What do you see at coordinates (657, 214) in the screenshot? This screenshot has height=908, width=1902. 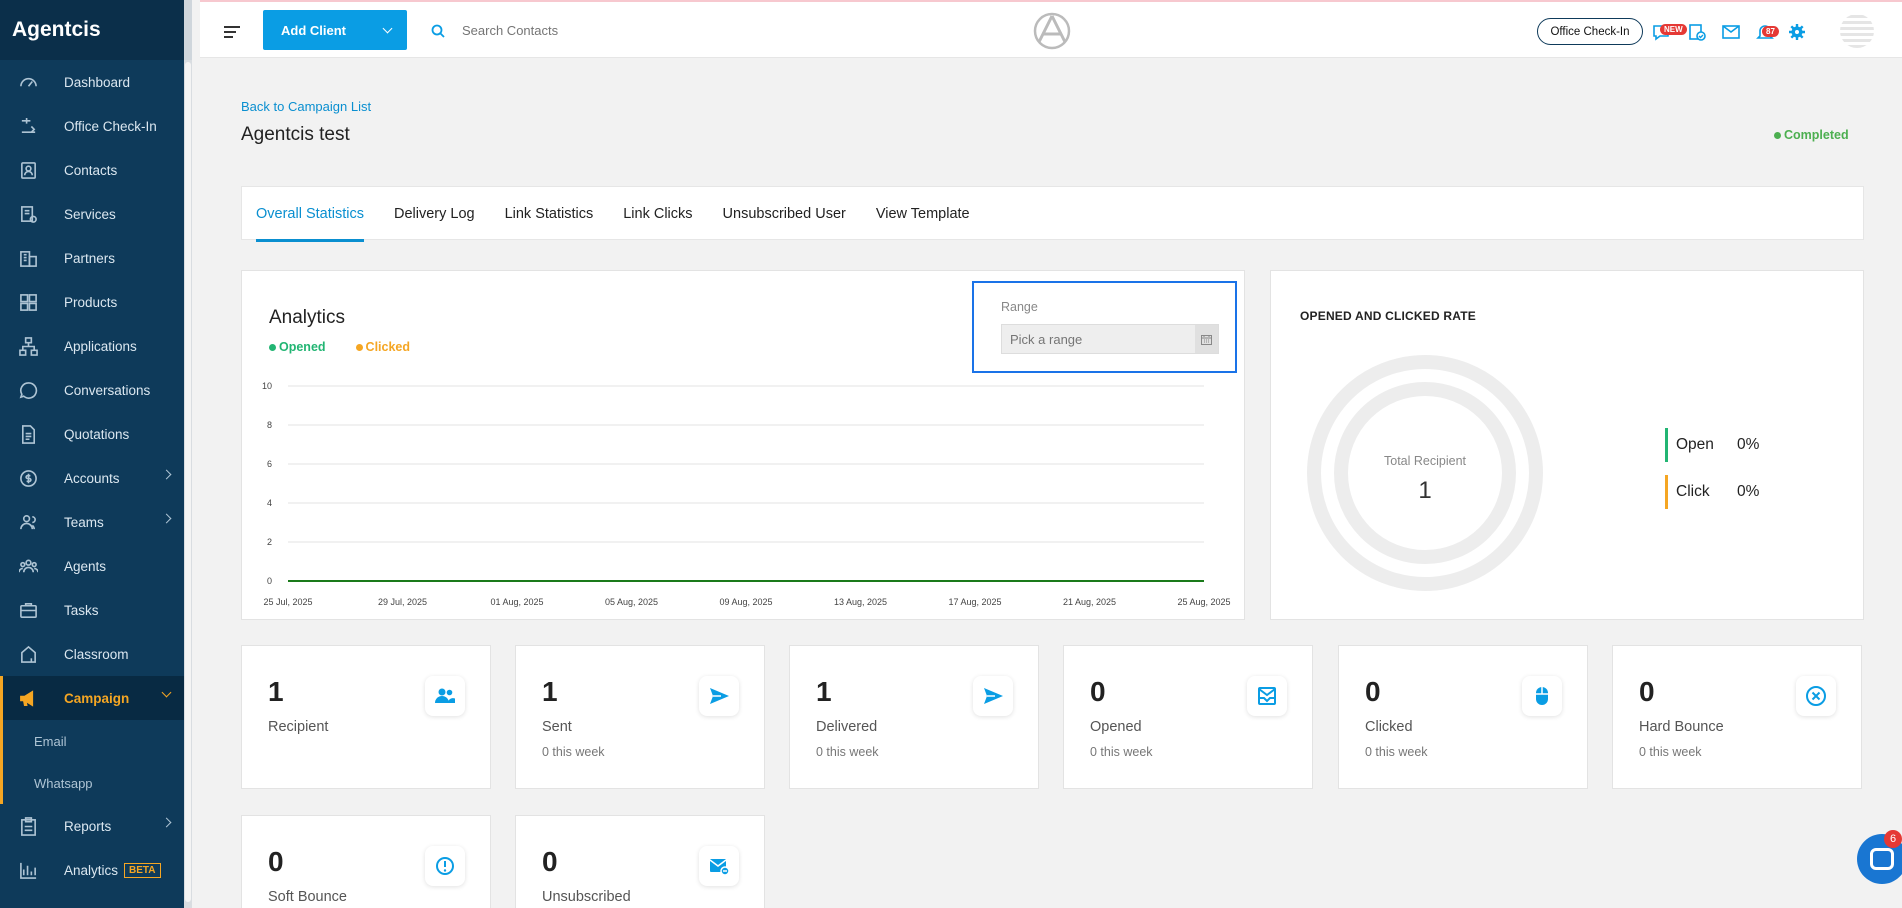 I see `tab-link-clicks: Link Clicks` at bounding box center [657, 214].